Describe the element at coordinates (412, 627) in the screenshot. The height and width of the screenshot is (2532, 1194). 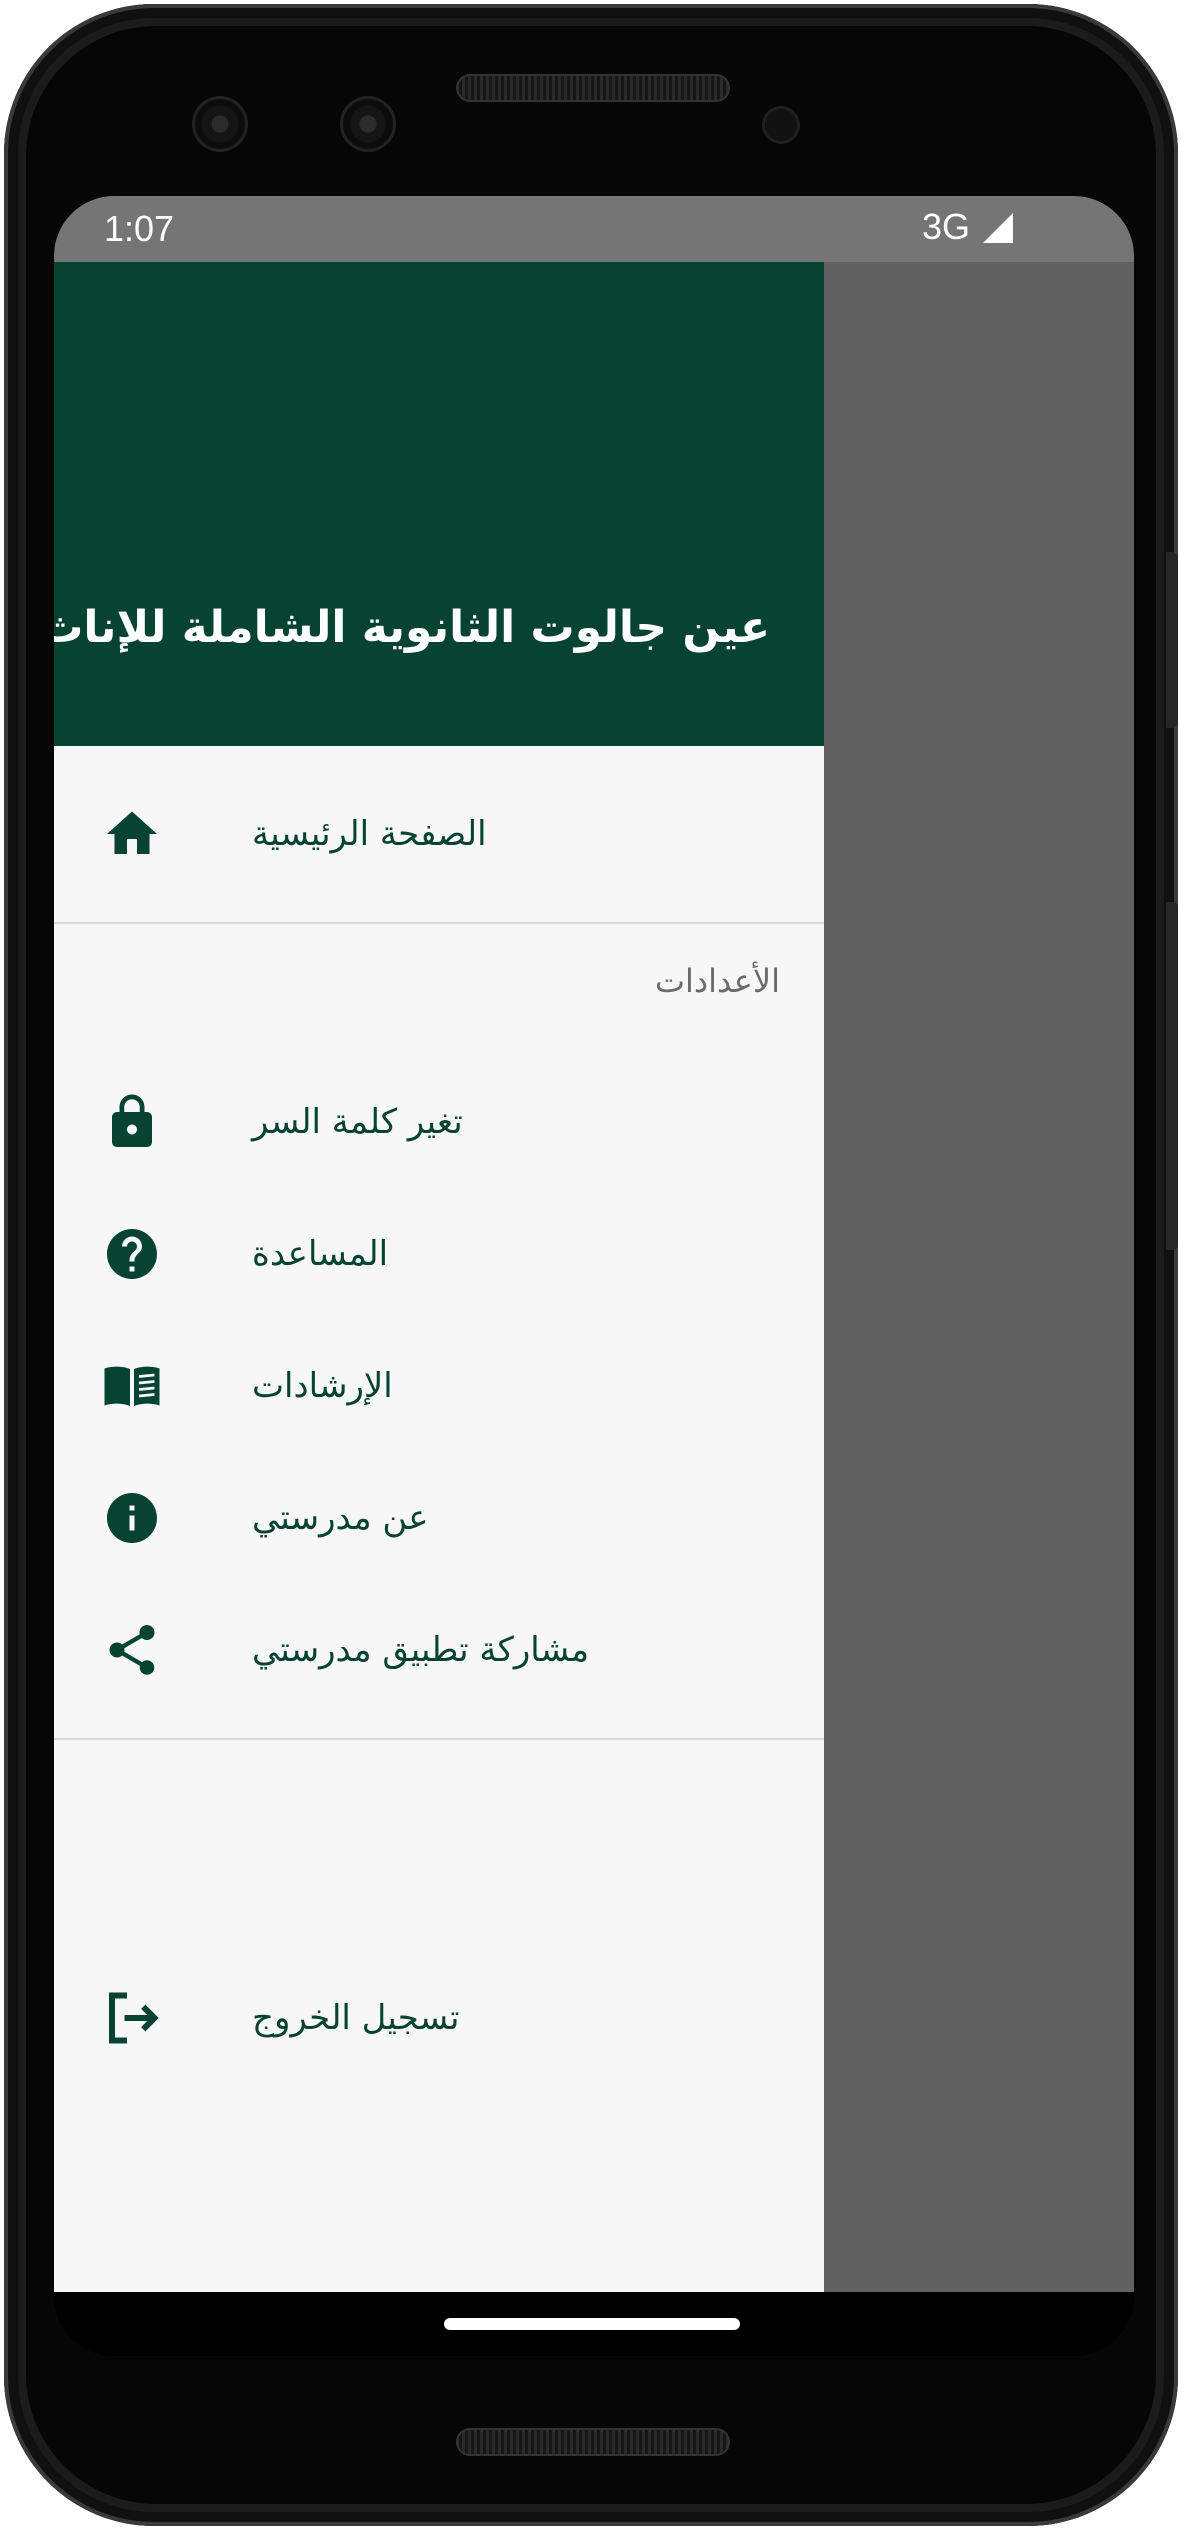
I see `school-name-title: عين جالوت الثانوية الشاملة للإناث` at that location.